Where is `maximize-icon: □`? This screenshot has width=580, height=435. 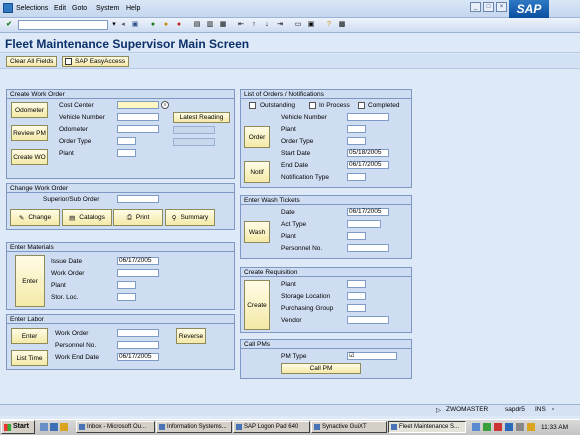 maximize-icon: □ is located at coordinates (488, 7).